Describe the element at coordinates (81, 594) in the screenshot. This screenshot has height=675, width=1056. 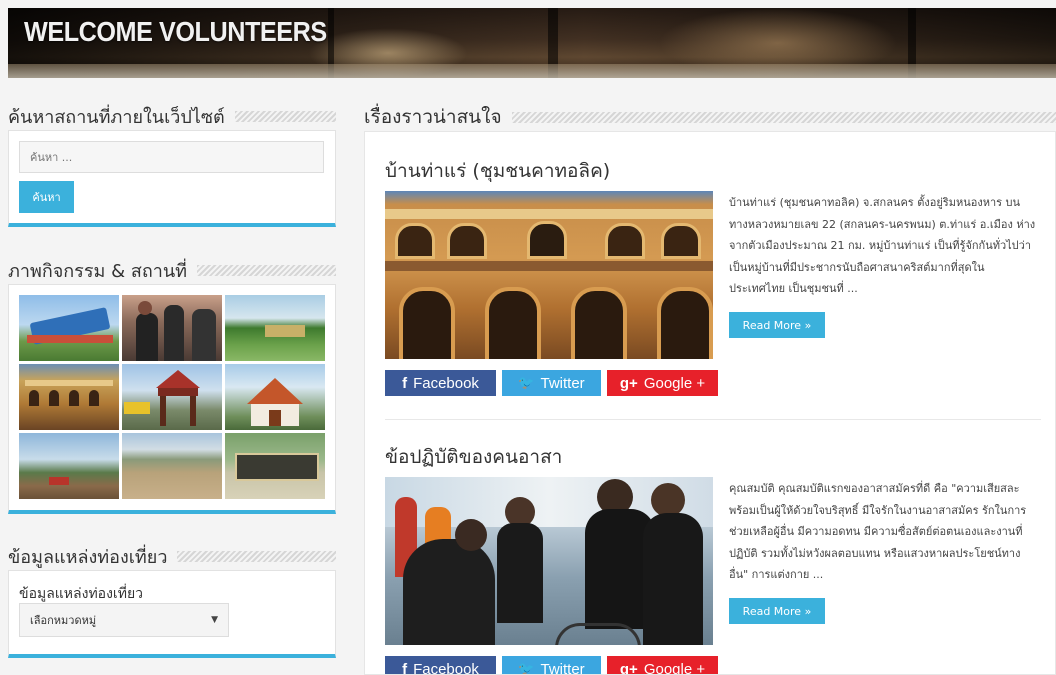
I see `category-label: ข้อมูลแหล่งท่องเที่ยว` at that location.